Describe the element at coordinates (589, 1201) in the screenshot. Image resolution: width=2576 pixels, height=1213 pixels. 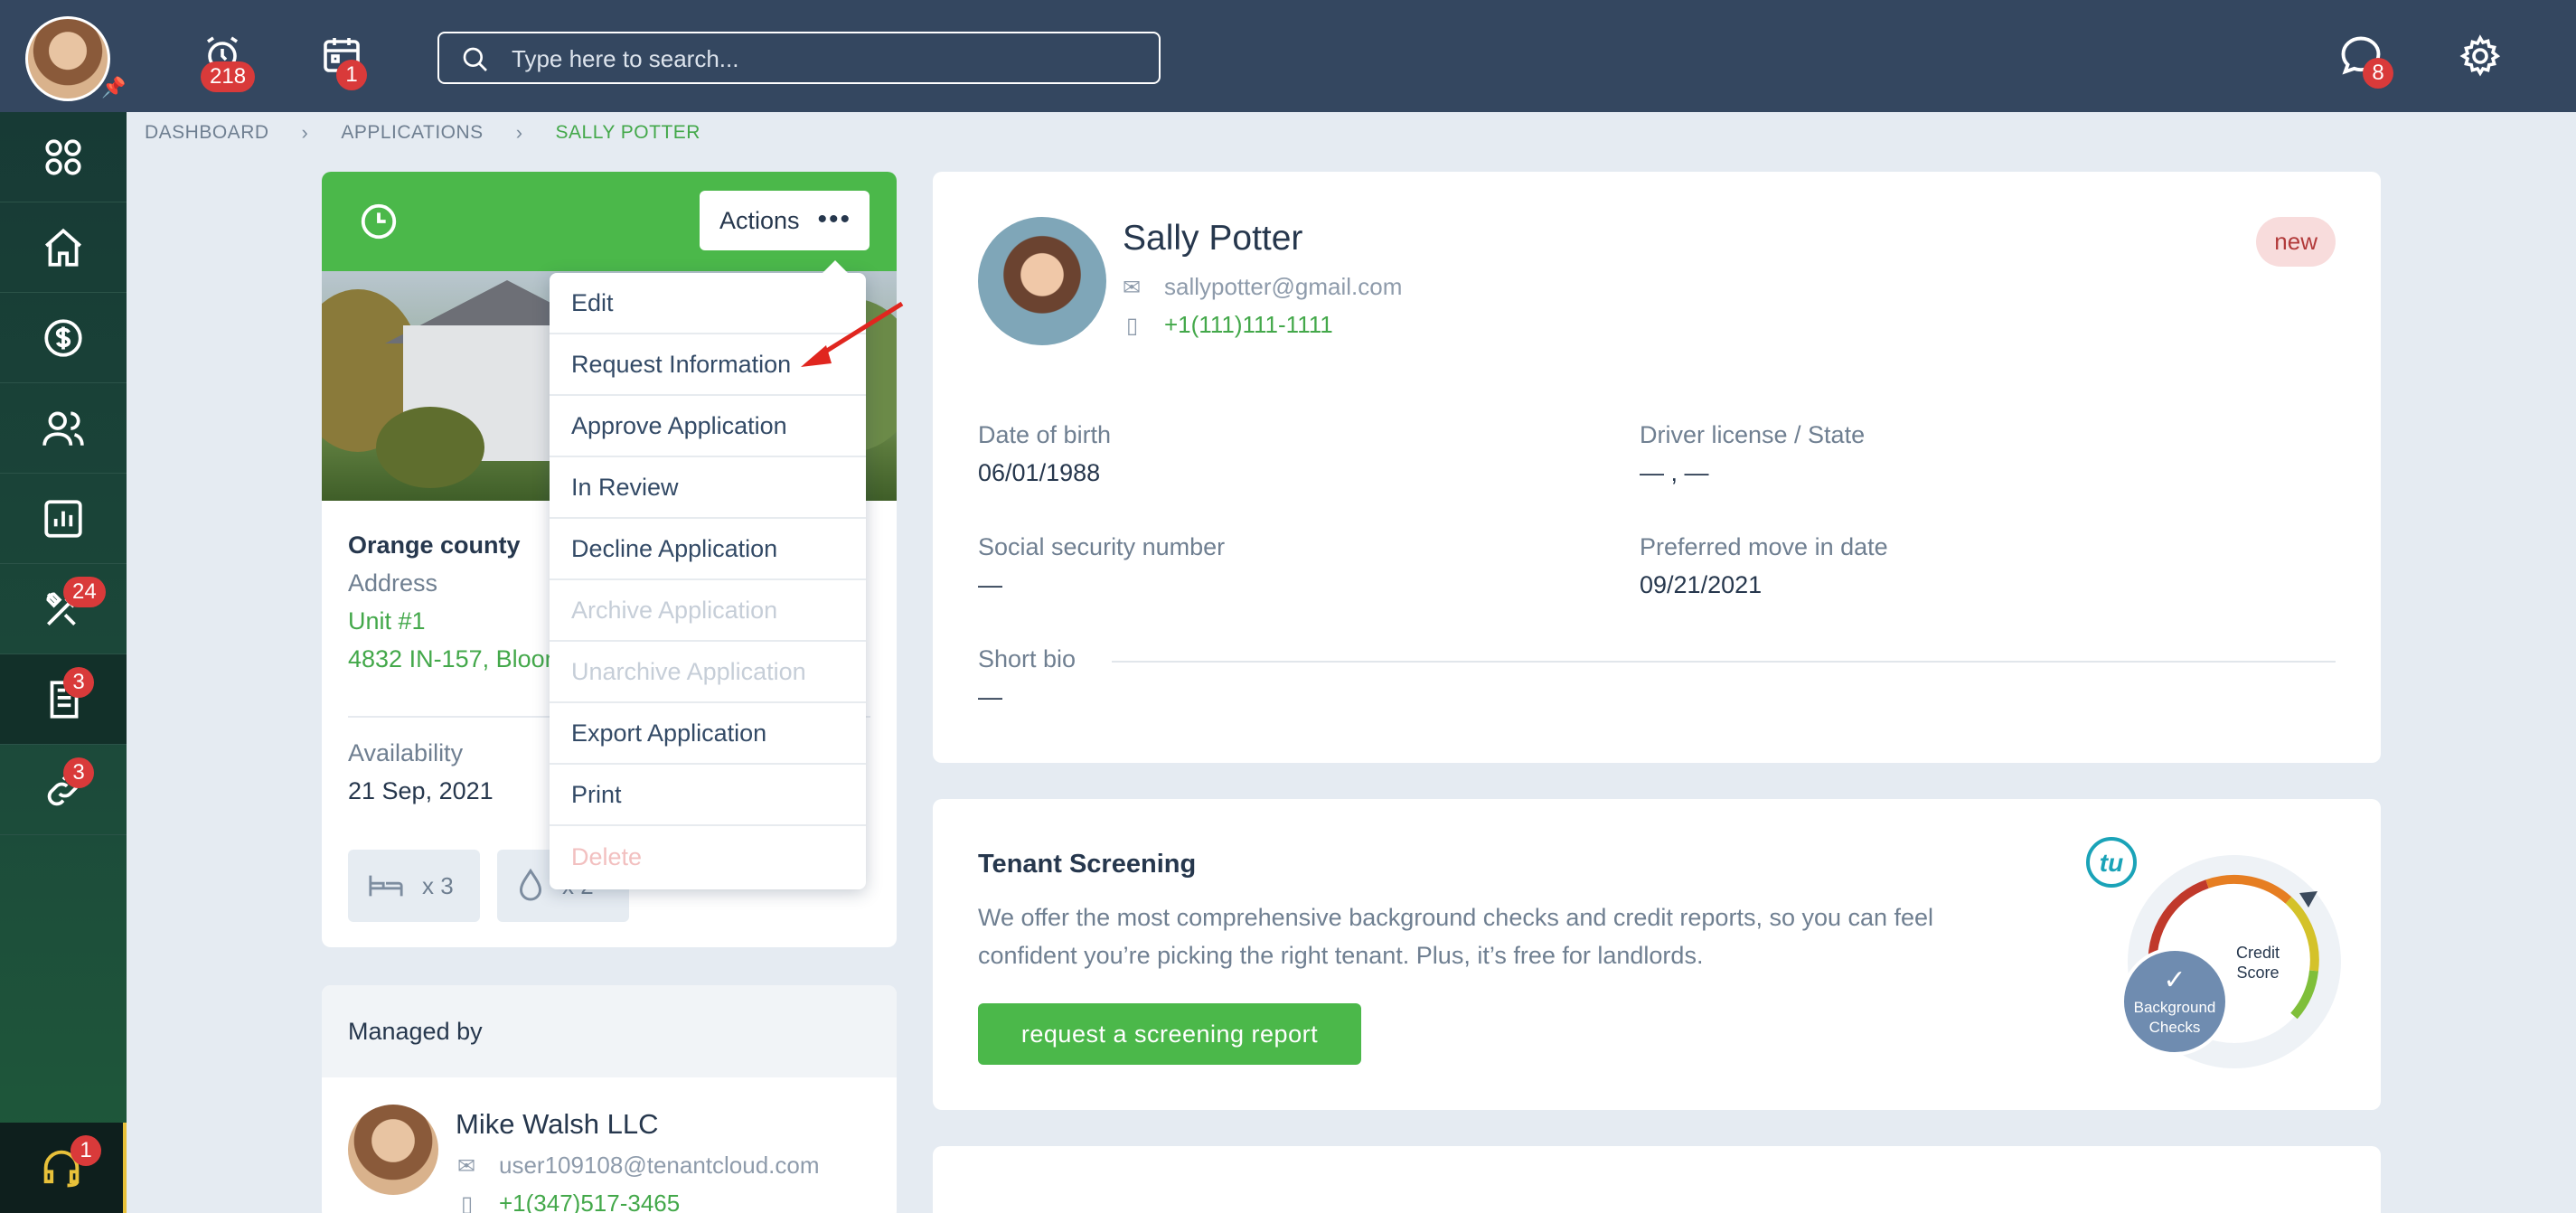
I see `manager-phone: +1(347)517-3465` at that location.